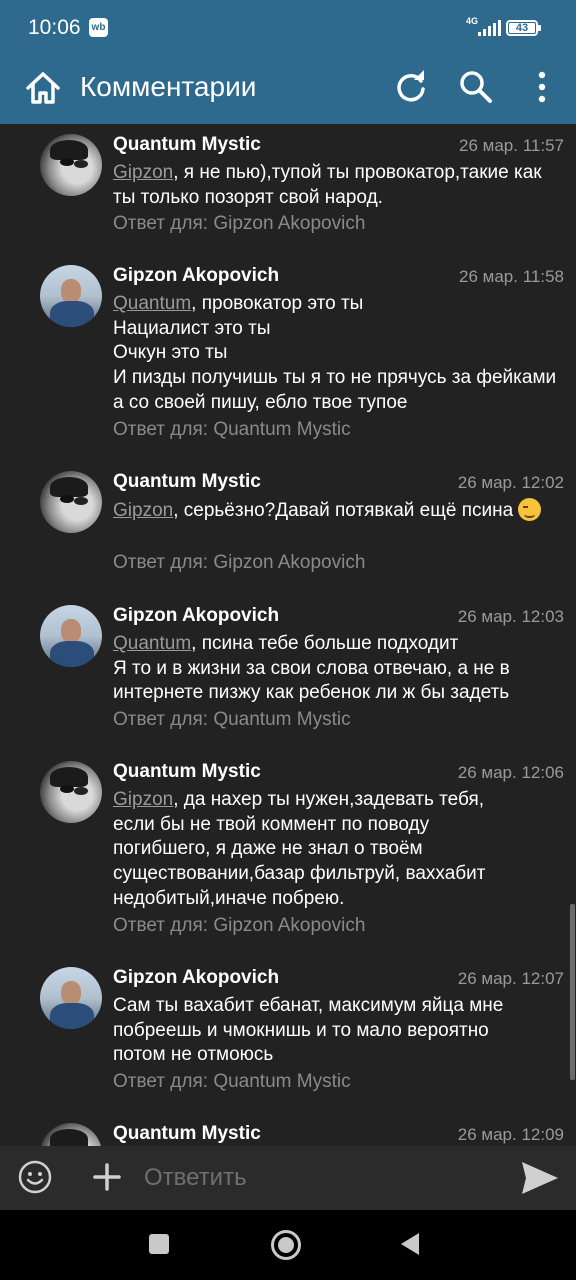 Image resolution: width=576 pixels, height=1280 pixels. I want to click on network-type: 4G, so click(472, 21).